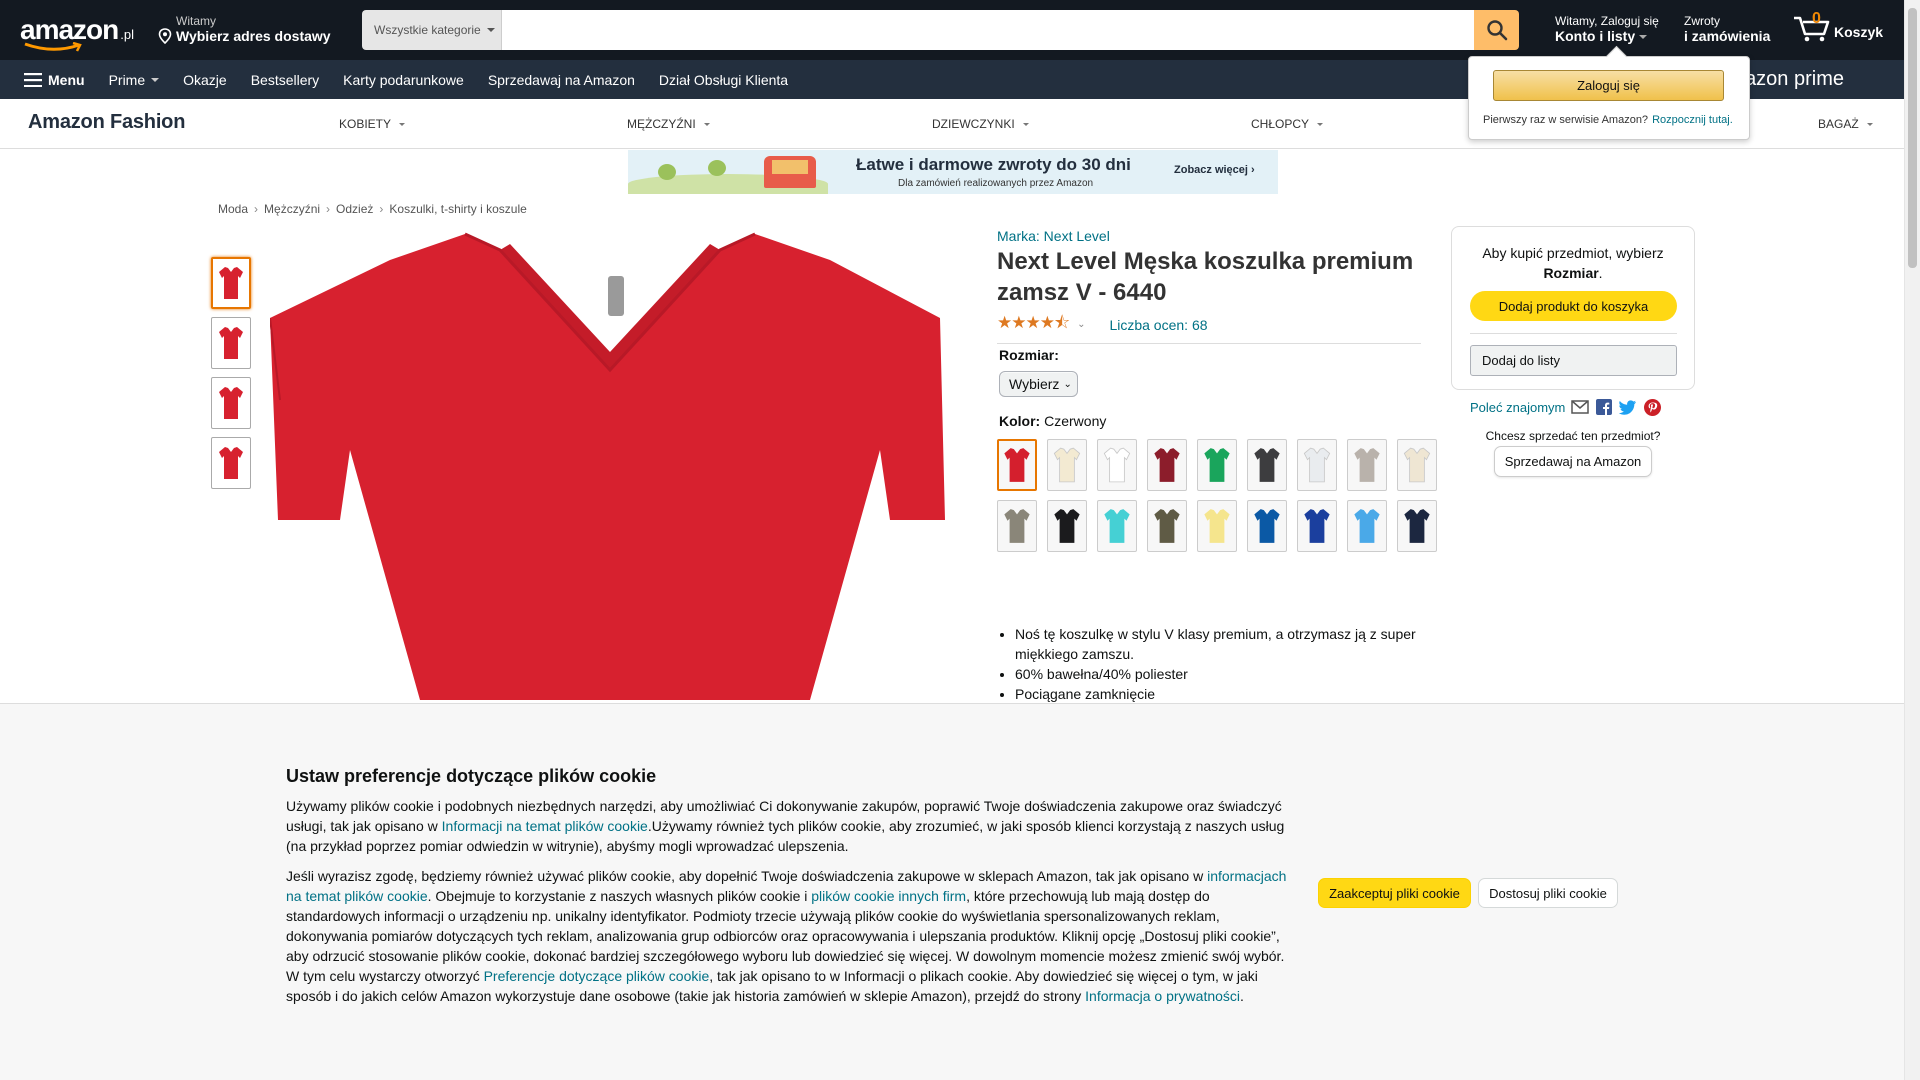  I want to click on search-category-select: Wszystkie kategorie, so click(432, 30).